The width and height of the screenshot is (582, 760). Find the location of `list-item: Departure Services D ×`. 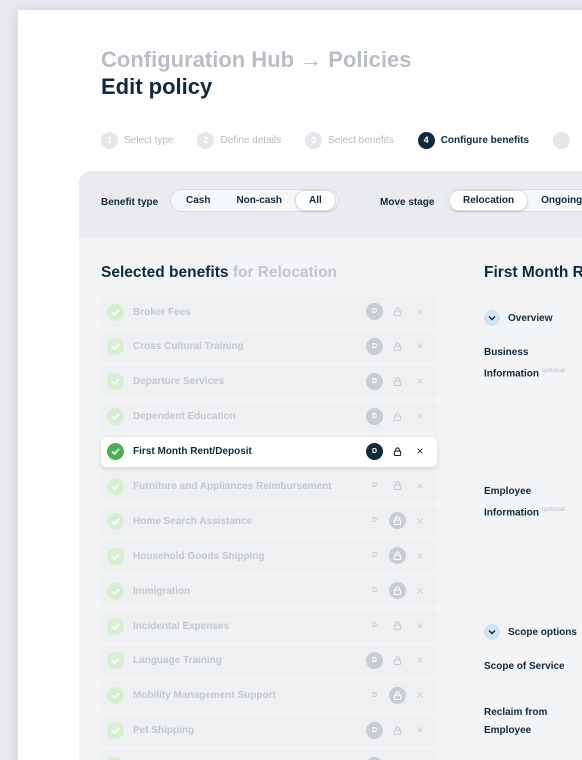

list-item: Departure Services D × is located at coordinates (269, 381).